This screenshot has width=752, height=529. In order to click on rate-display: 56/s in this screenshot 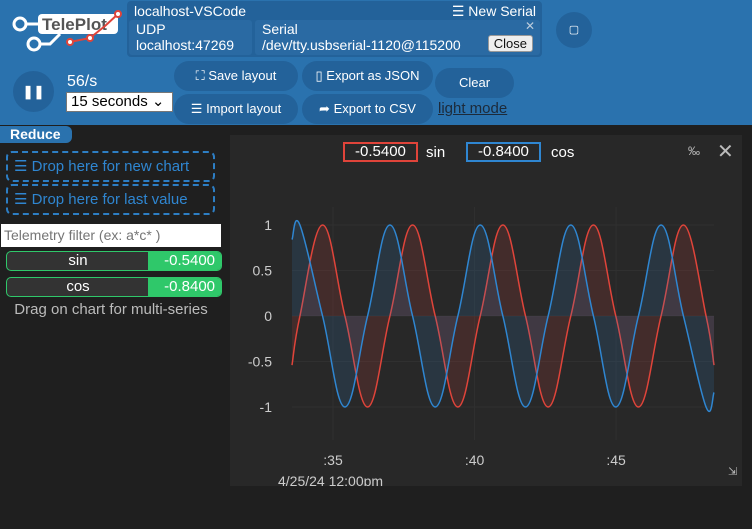, I will do `click(82, 81)`.